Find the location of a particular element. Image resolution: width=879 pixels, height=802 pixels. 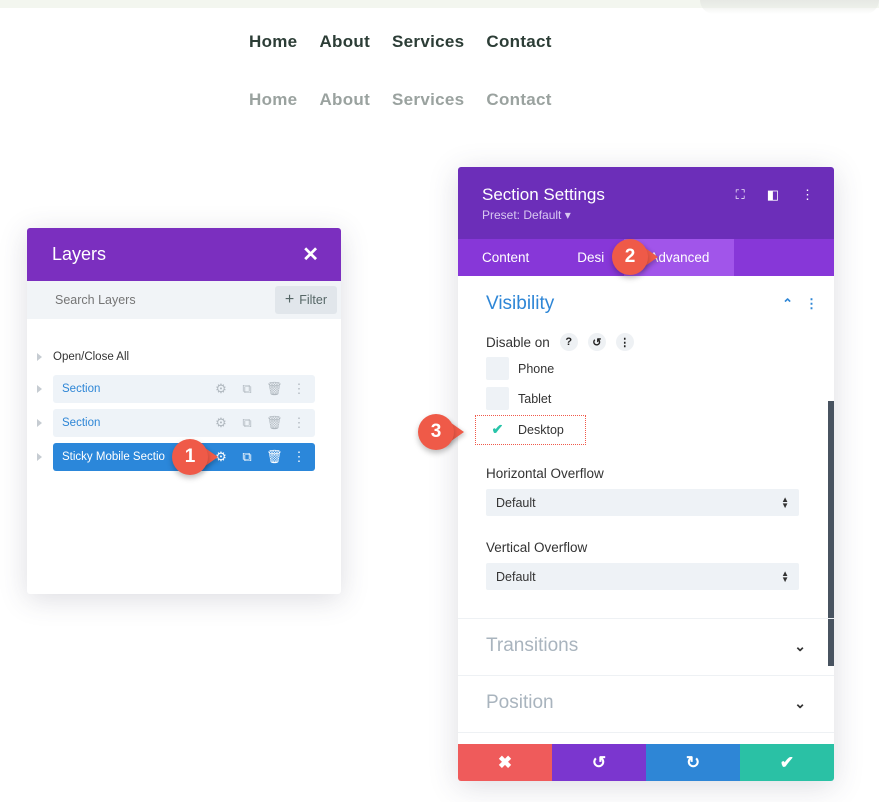

position-section: Position ⌄ is located at coordinates (646, 703).